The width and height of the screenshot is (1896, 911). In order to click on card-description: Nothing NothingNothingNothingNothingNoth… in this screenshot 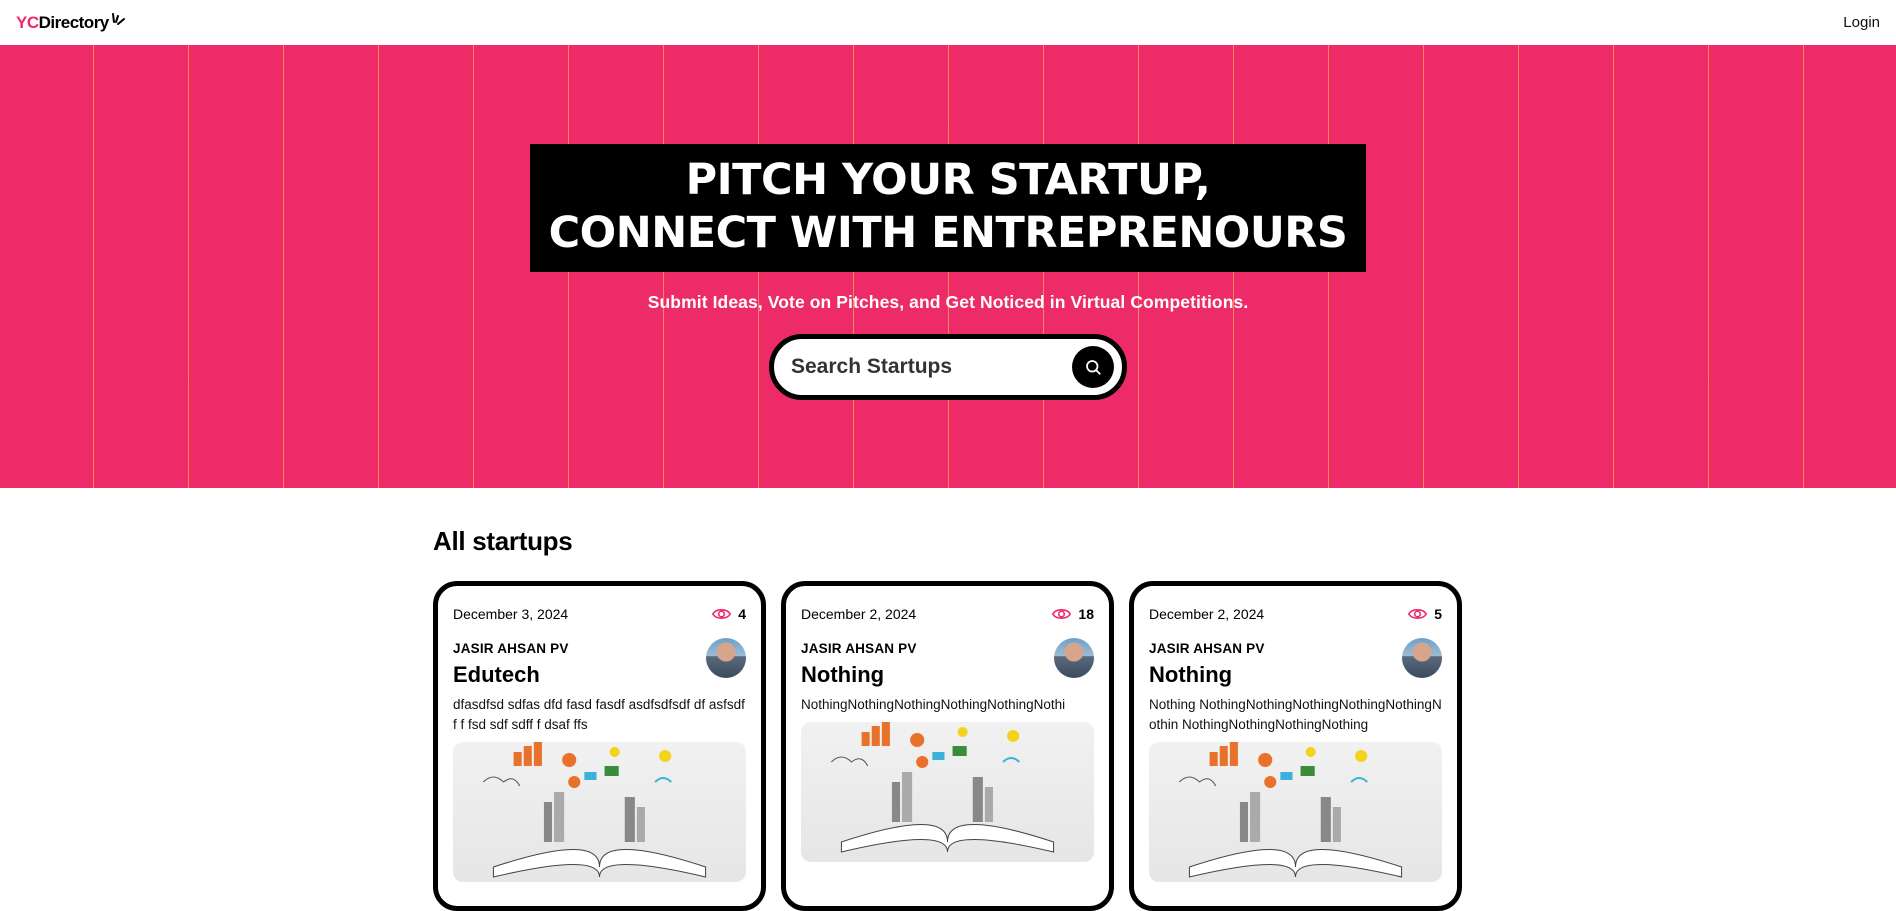, I will do `click(1295, 714)`.